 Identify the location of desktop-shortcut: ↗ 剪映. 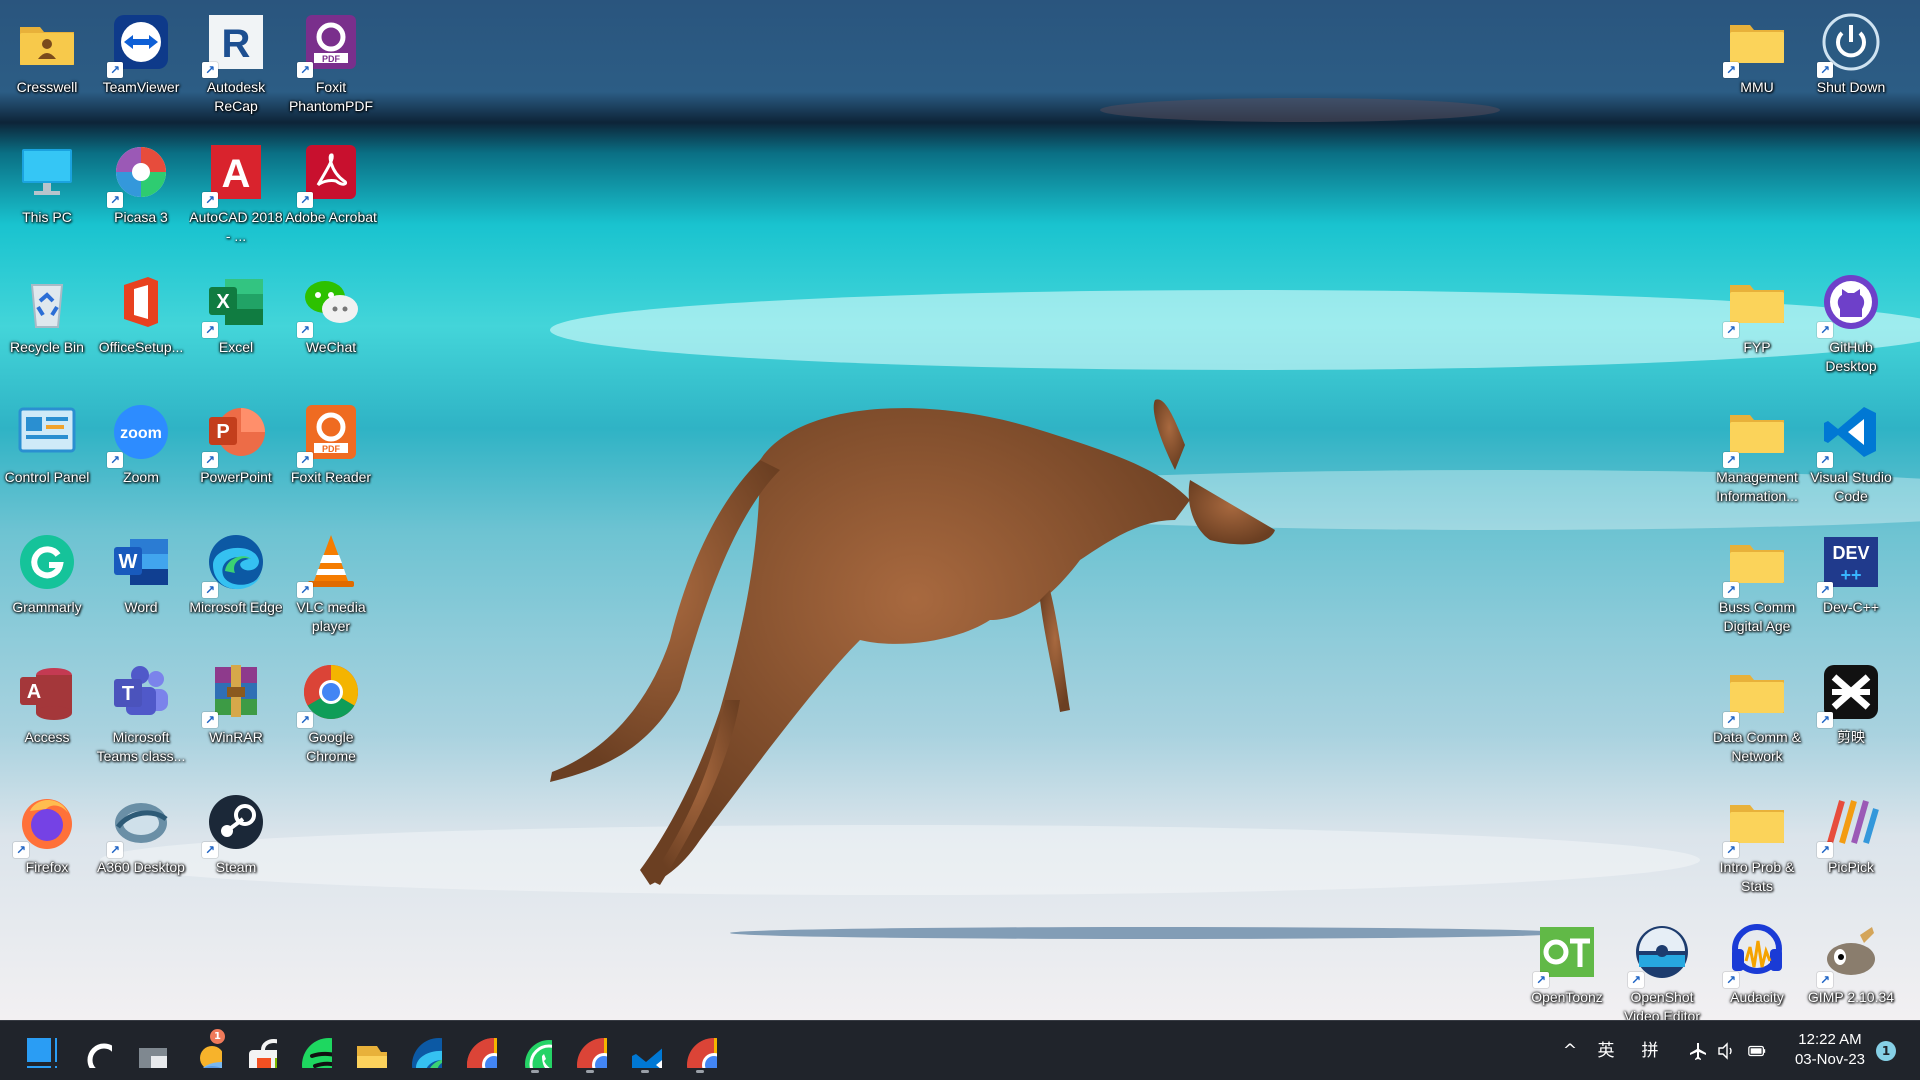
(1851, 716).